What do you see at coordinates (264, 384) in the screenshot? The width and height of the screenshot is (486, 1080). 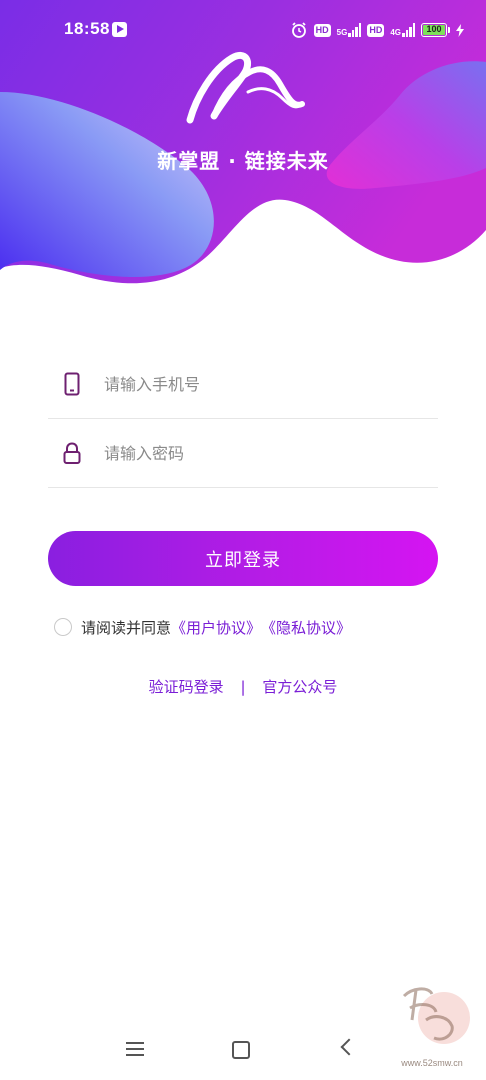 I see `phone-input` at bounding box center [264, 384].